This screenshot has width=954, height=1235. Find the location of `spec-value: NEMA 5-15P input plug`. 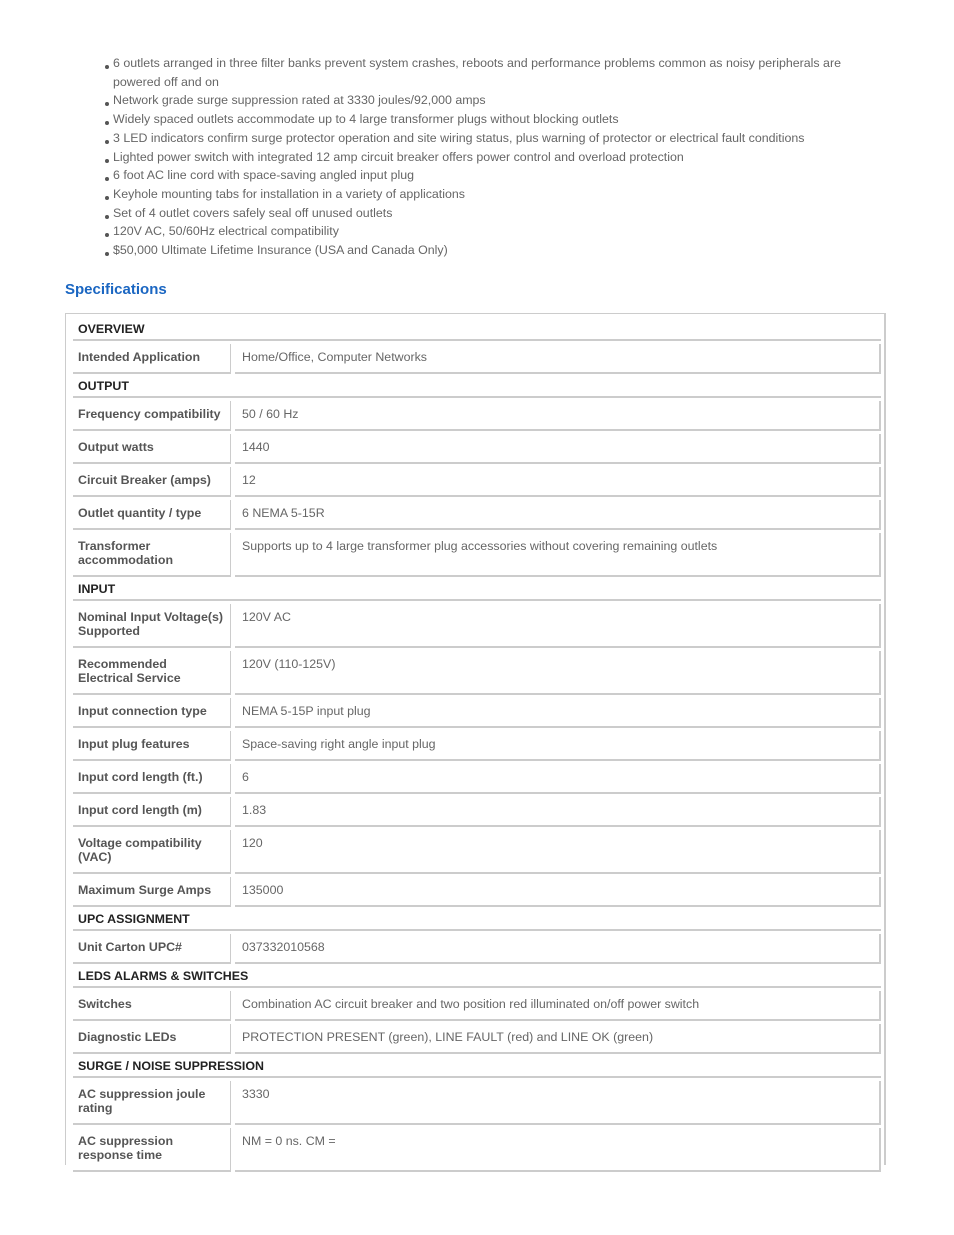

spec-value: NEMA 5-15P input plug is located at coordinates (558, 713).